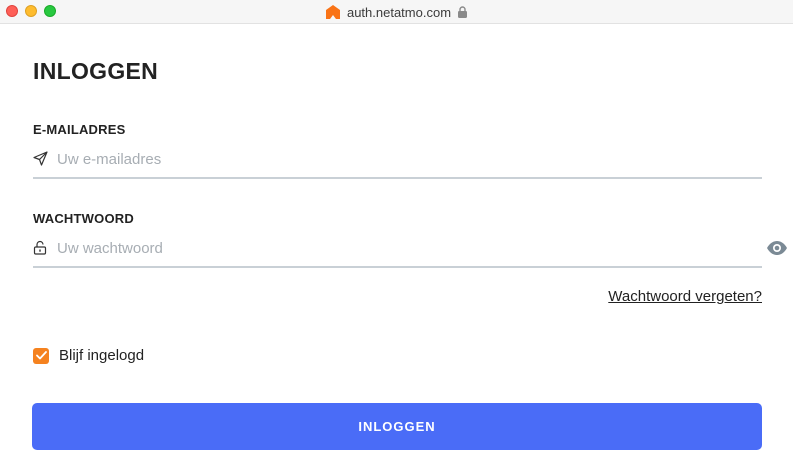 This screenshot has width=793, height=467. I want to click on address-bar: auth.netatmo.com, so click(396, 12).